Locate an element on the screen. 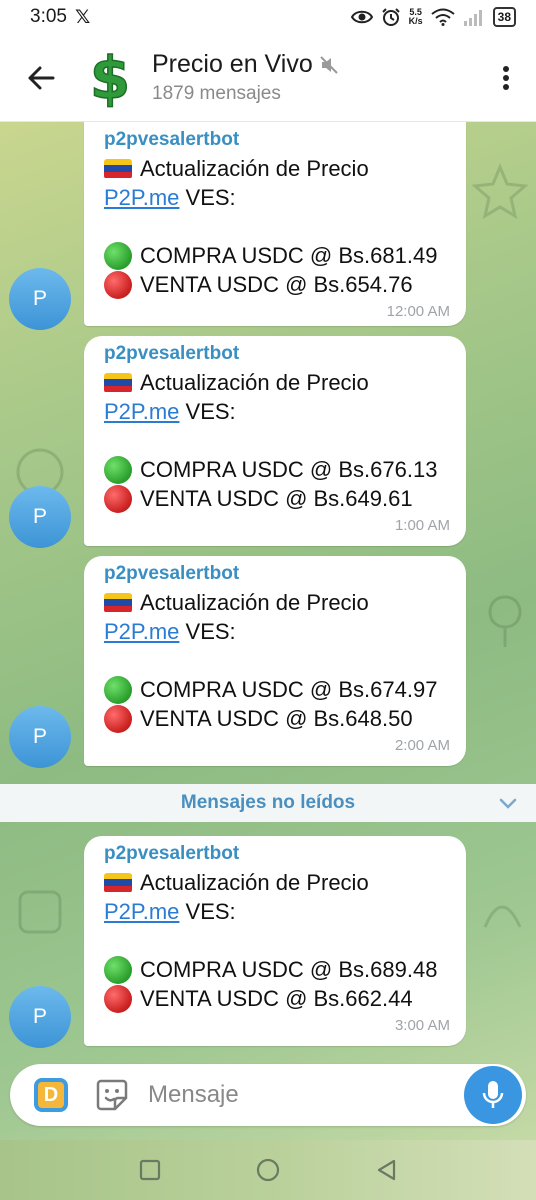 Image resolution: width=536 pixels, height=1200 pixels. compra-price: COMPRA USDC @ Bs.674.97 is located at coordinates (289, 689).